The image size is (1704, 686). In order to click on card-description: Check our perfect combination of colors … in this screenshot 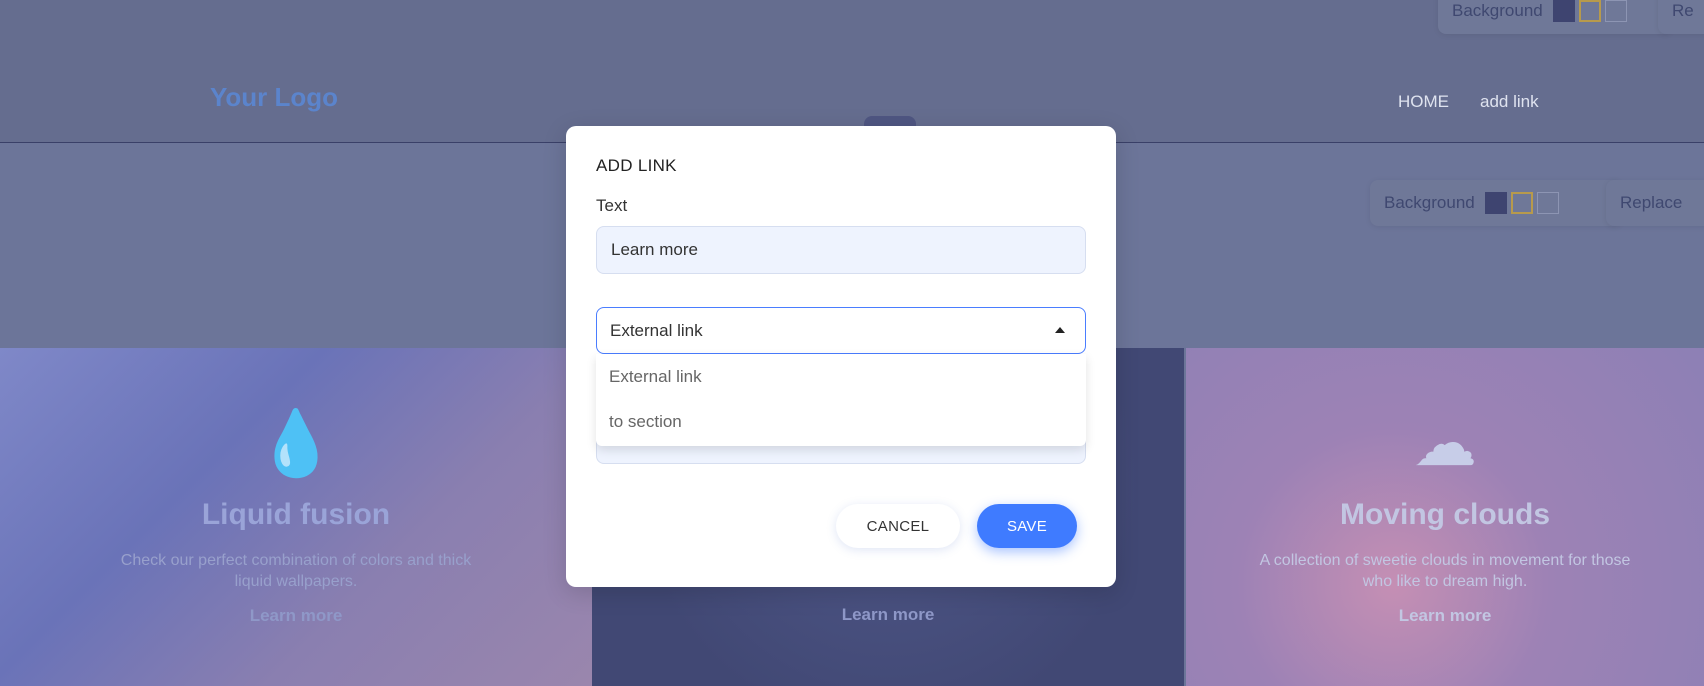, I will do `click(296, 571)`.